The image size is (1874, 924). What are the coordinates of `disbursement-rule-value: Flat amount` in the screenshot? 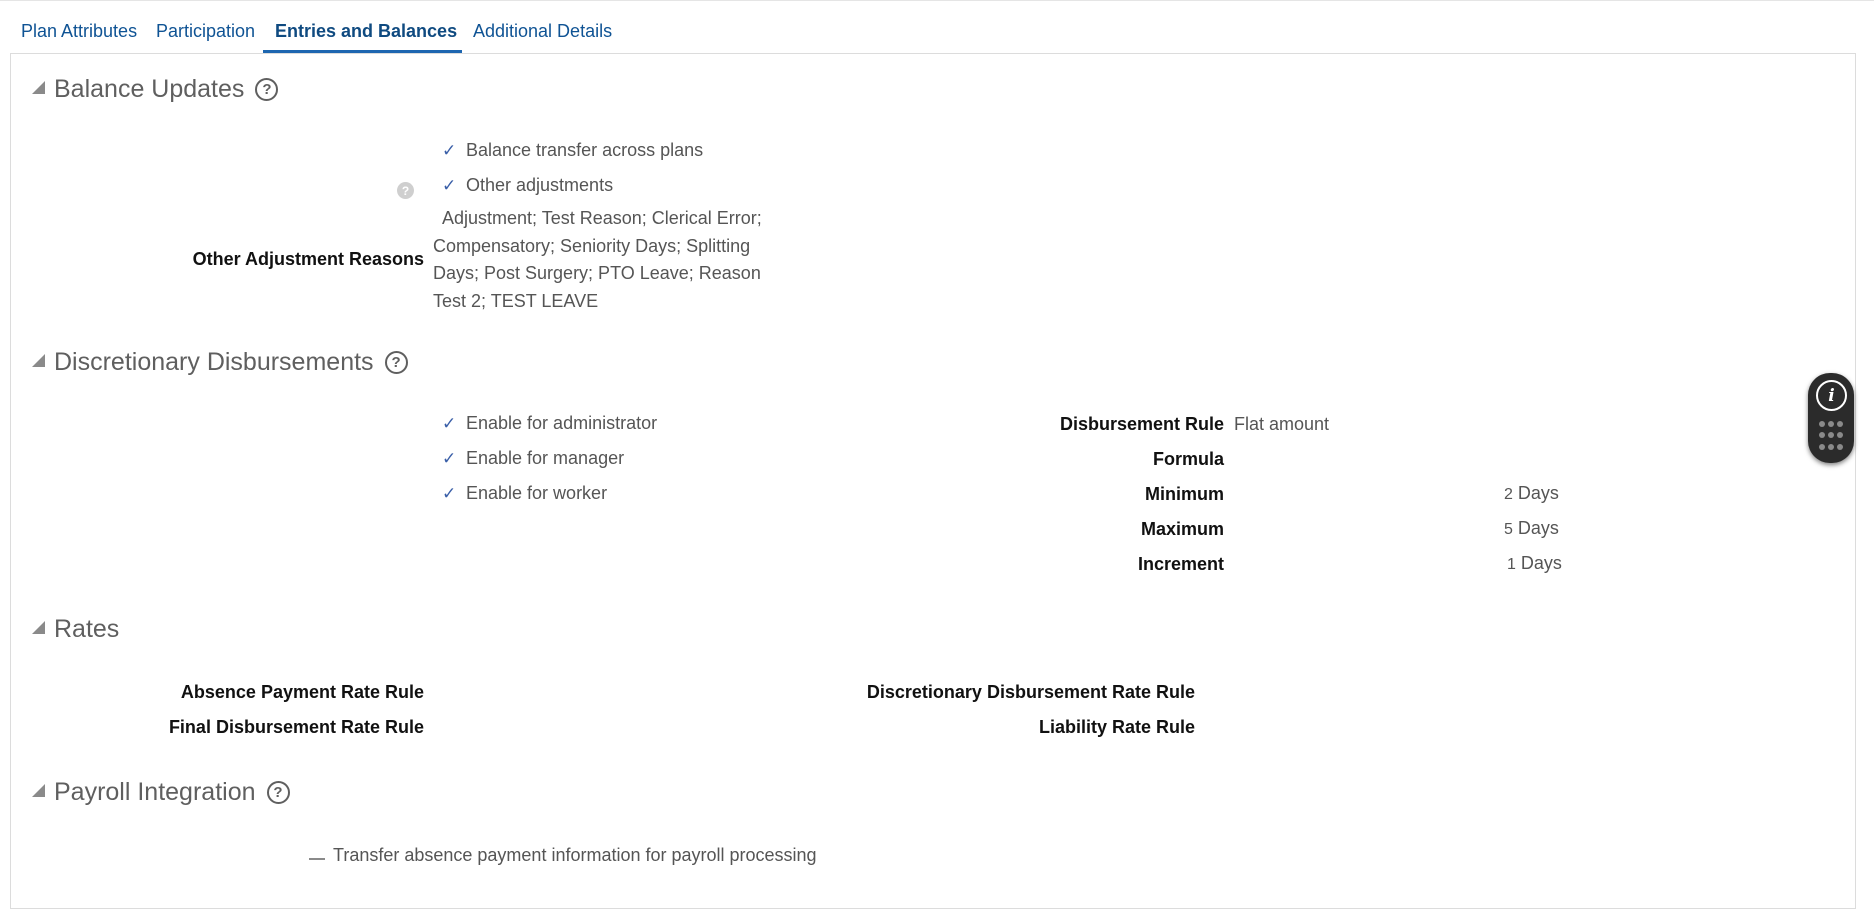 It's located at (1282, 424).